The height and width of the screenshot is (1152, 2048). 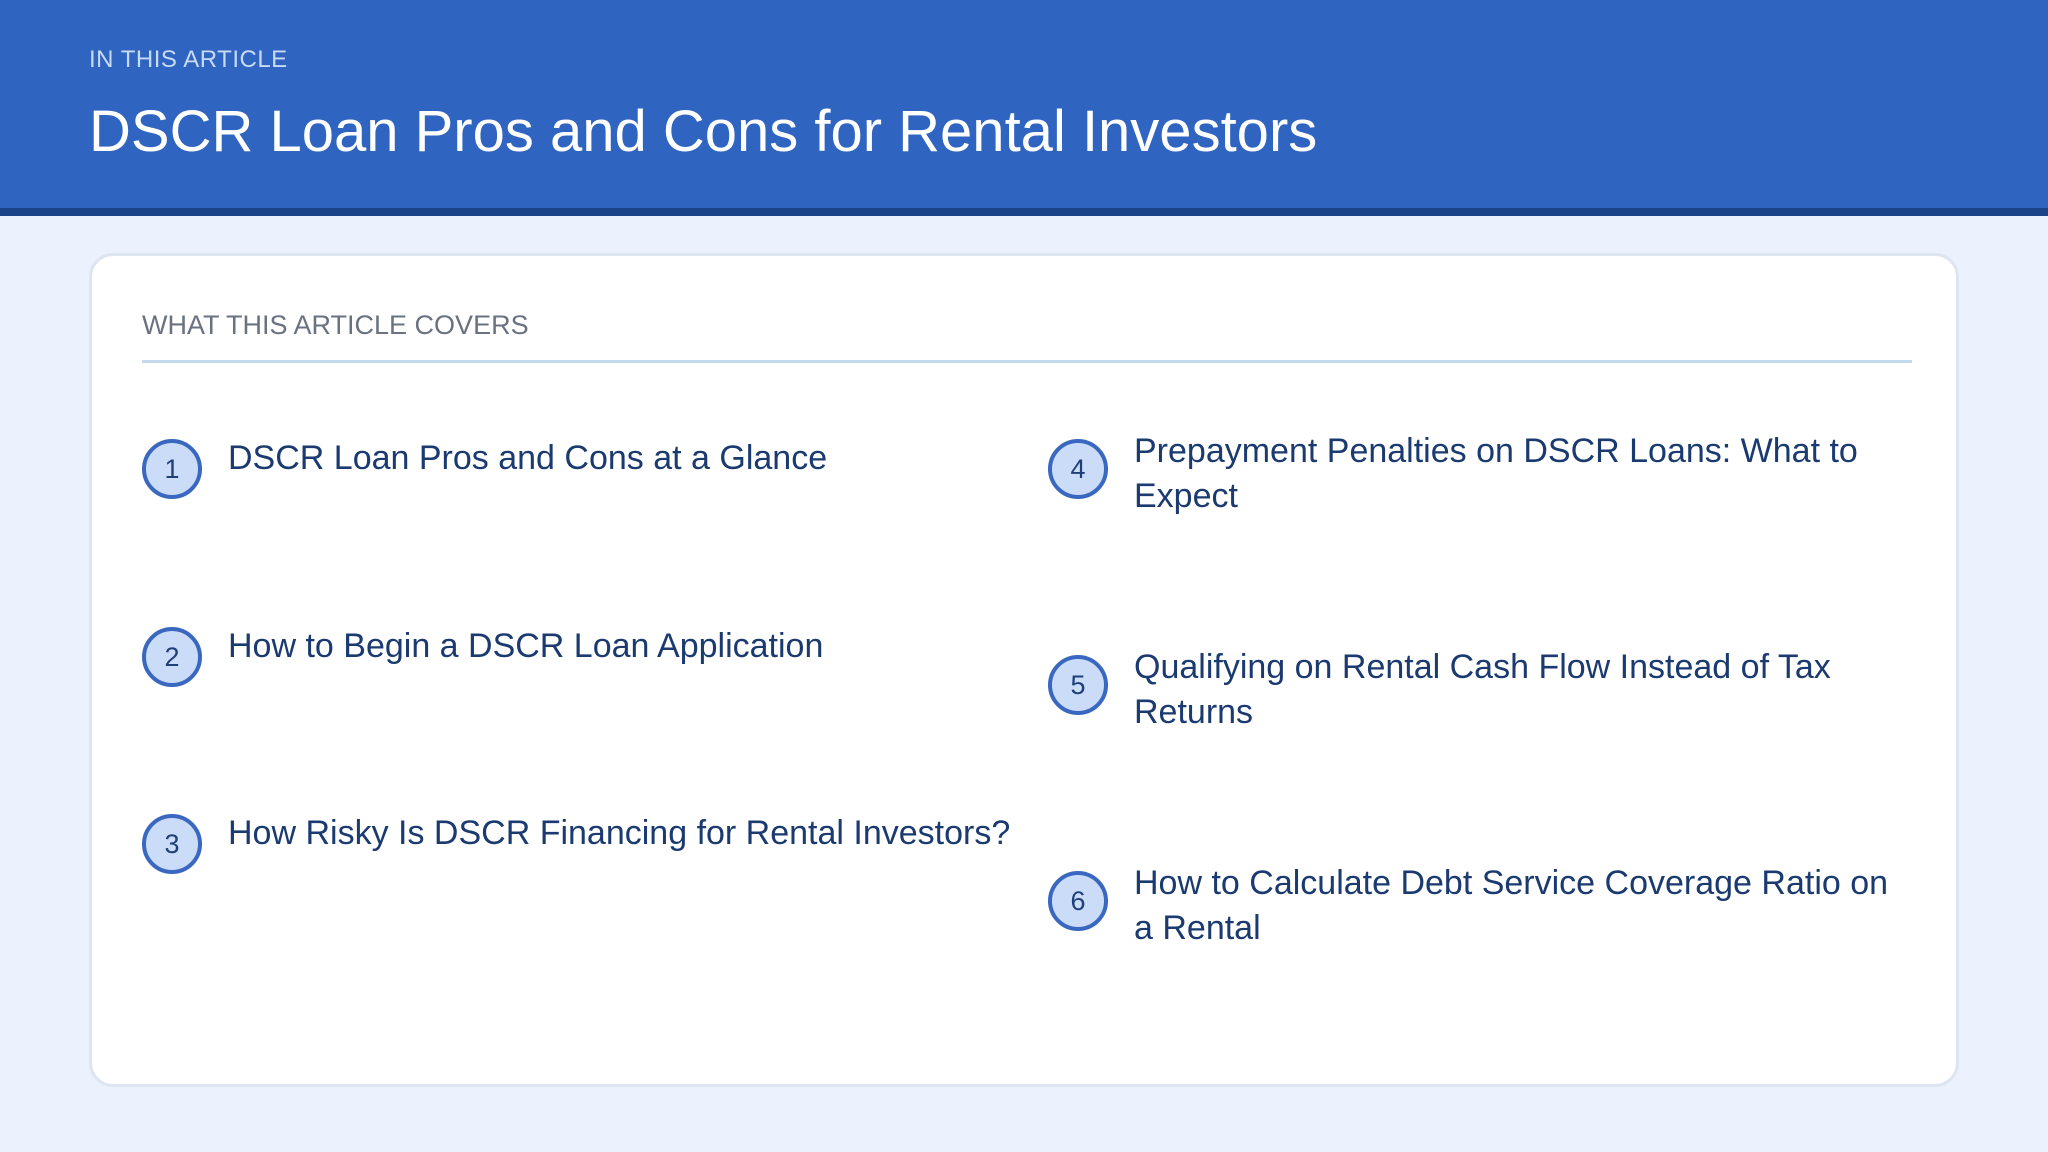 What do you see at coordinates (188, 59) in the screenshot?
I see `eyebrow-label: IN THIS ARTICLE` at bounding box center [188, 59].